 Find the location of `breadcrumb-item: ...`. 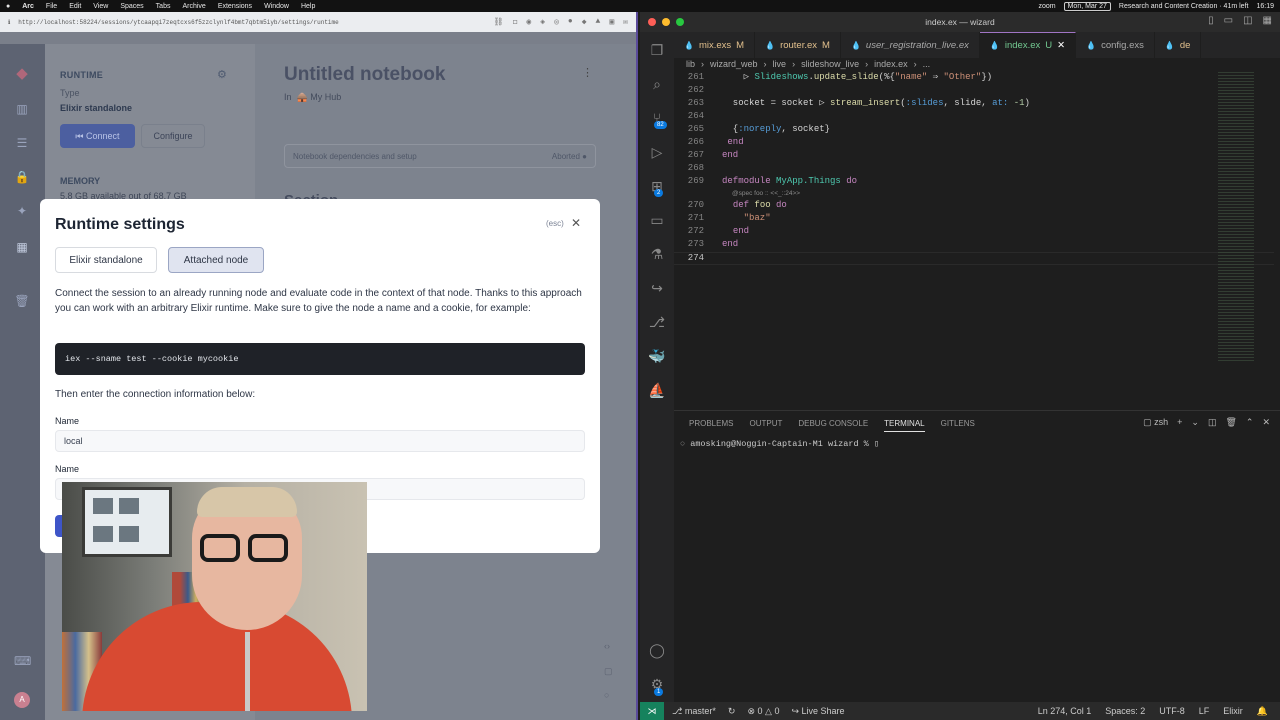

breadcrumb-item: ... is located at coordinates (927, 64).